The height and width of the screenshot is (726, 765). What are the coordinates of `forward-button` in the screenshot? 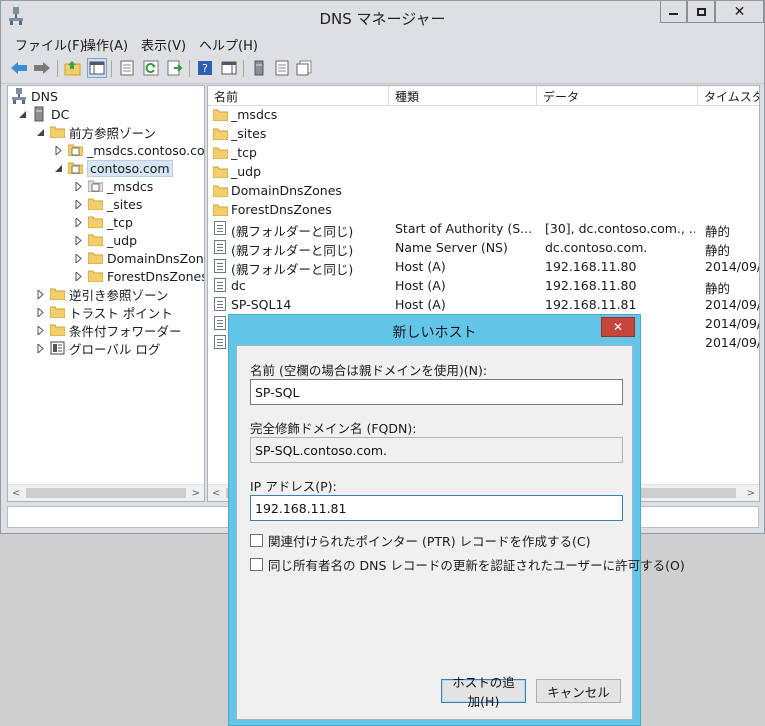 It's located at (42, 68).